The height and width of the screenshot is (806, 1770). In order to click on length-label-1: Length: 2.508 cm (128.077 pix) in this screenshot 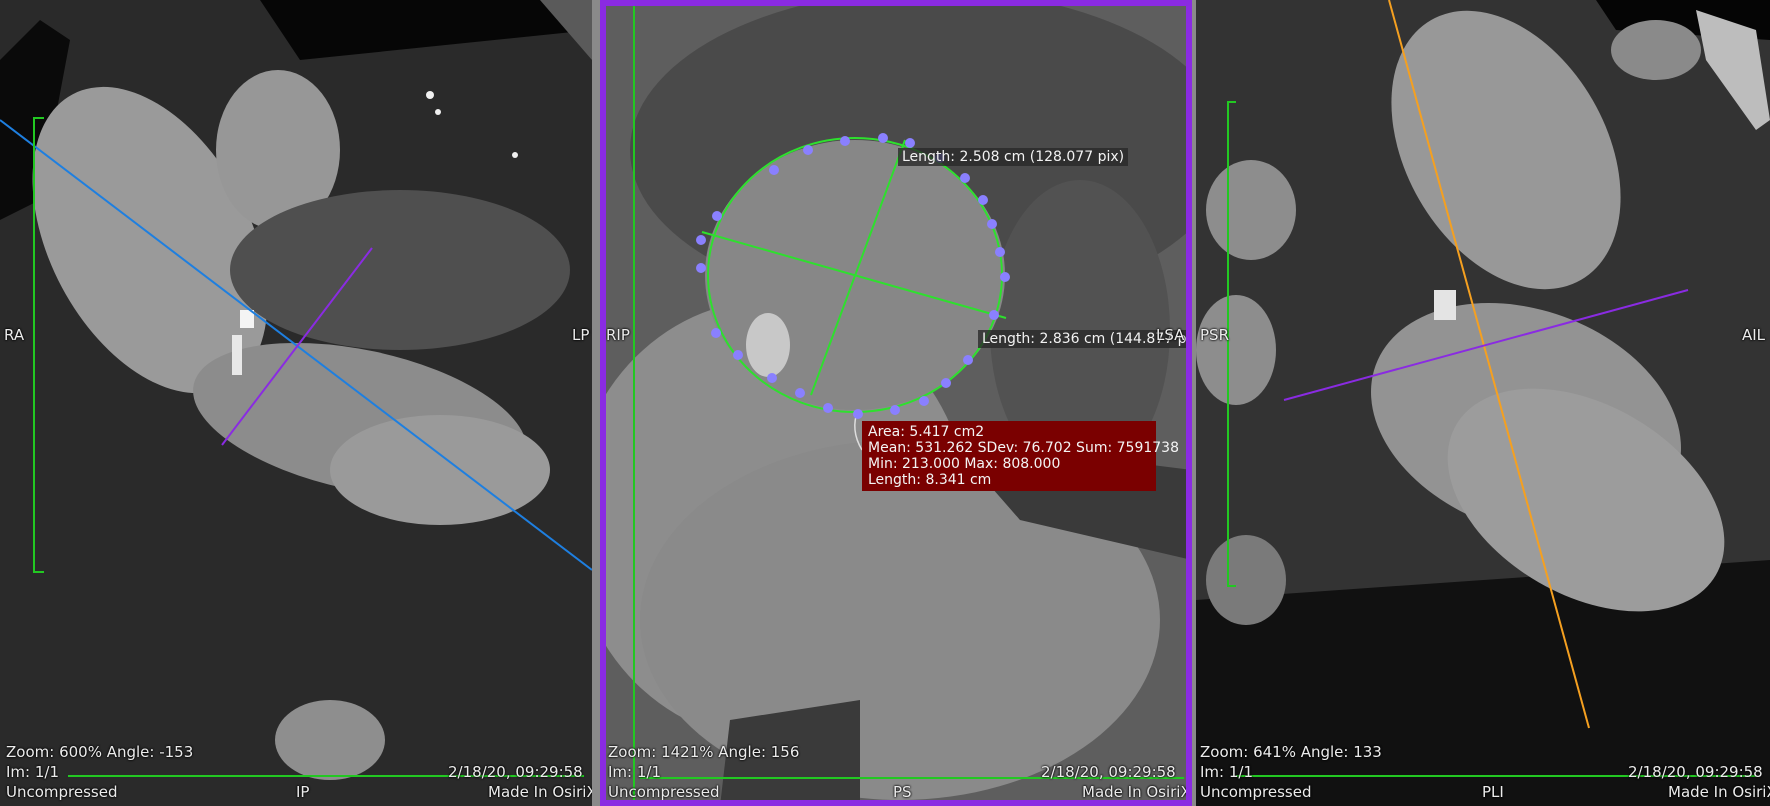, I will do `click(1013, 157)`.